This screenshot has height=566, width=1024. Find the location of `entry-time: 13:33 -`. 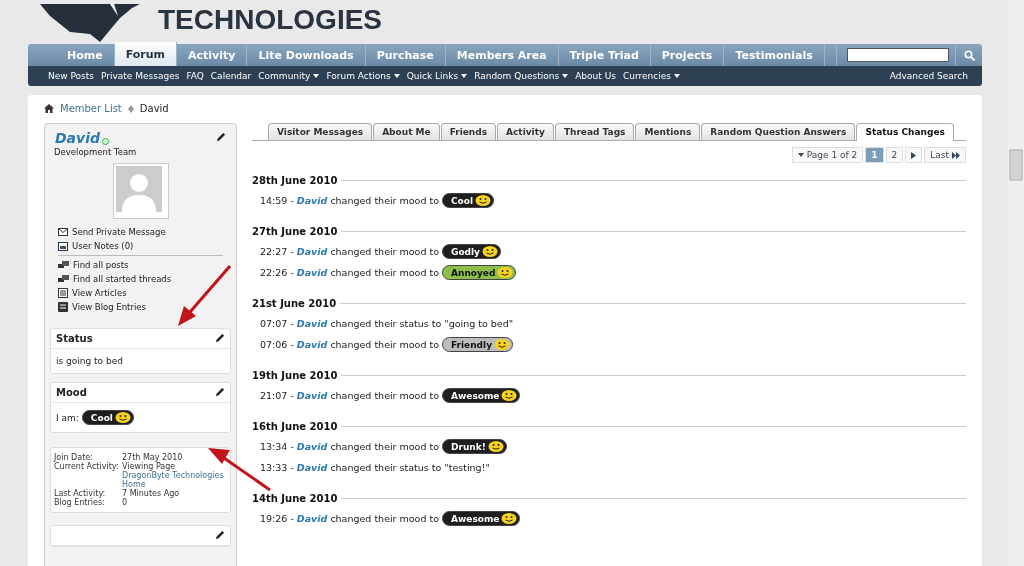

entry-time: 13:33 - is located at coordinates (277, 467).